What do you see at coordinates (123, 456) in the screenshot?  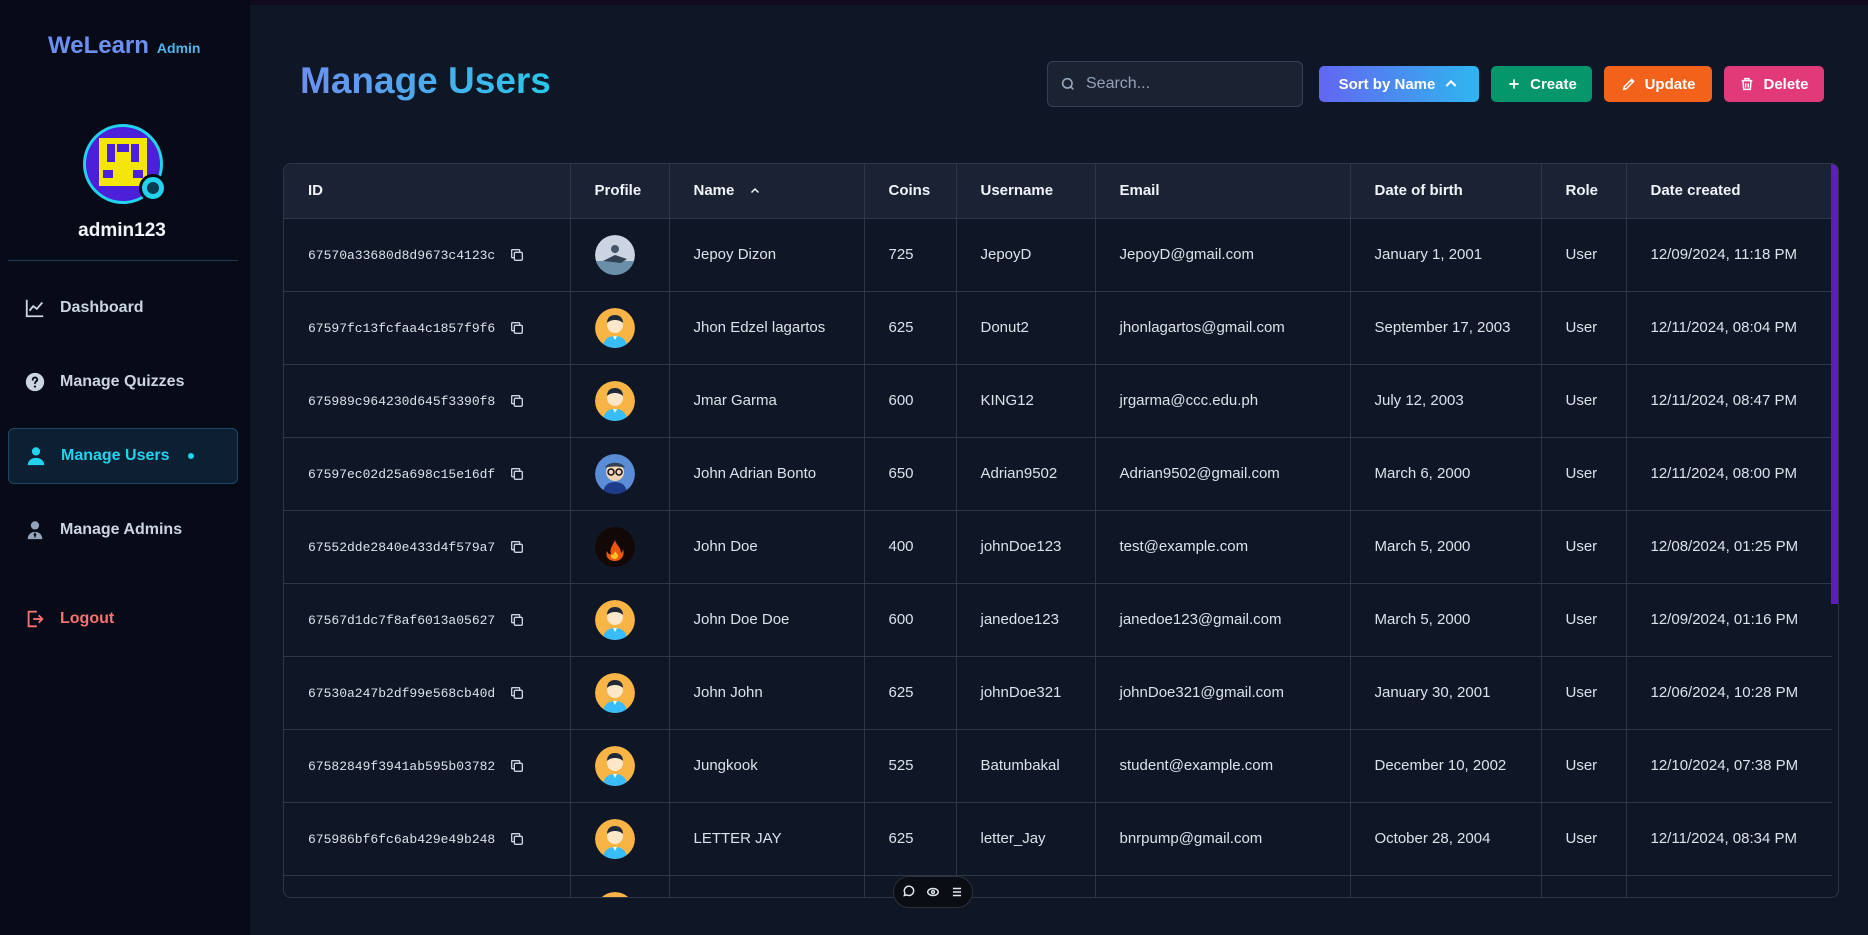 I see `sidebar-item-manage-users: Manage Users` at bounding box center [123, 456].